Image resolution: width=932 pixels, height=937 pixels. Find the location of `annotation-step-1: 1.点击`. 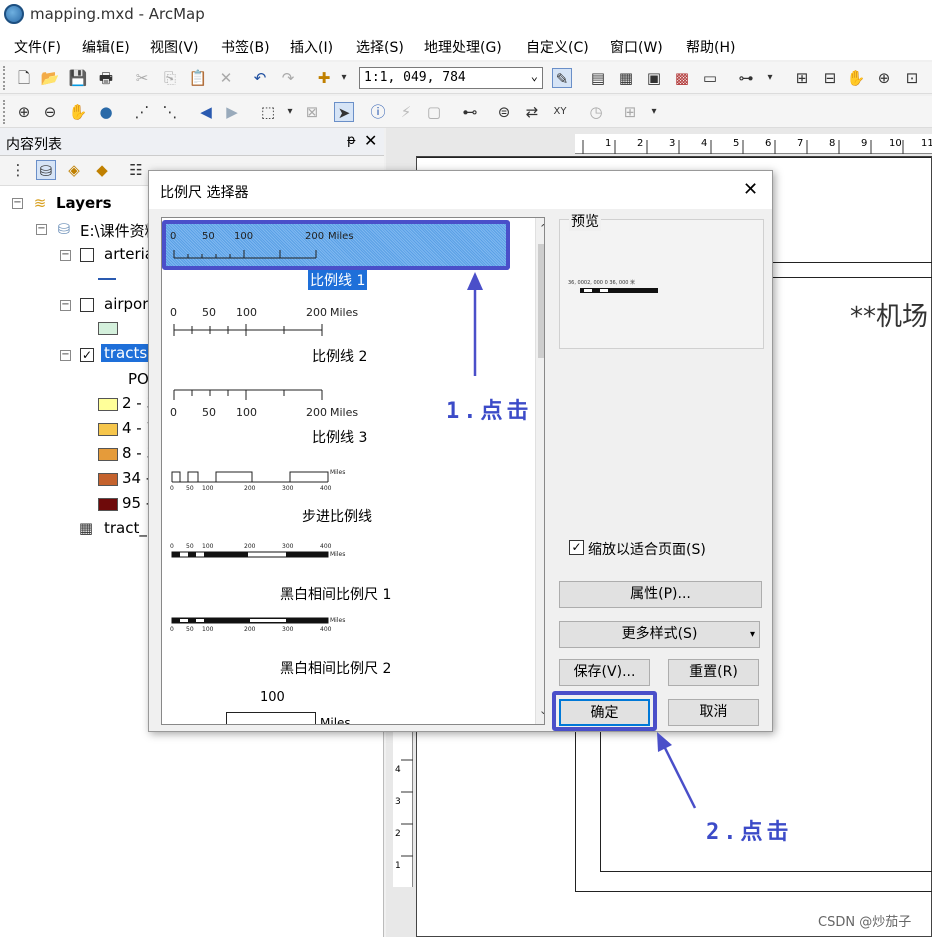

annotation-step-1: 1.点击 is located at coordinates (489, 411).